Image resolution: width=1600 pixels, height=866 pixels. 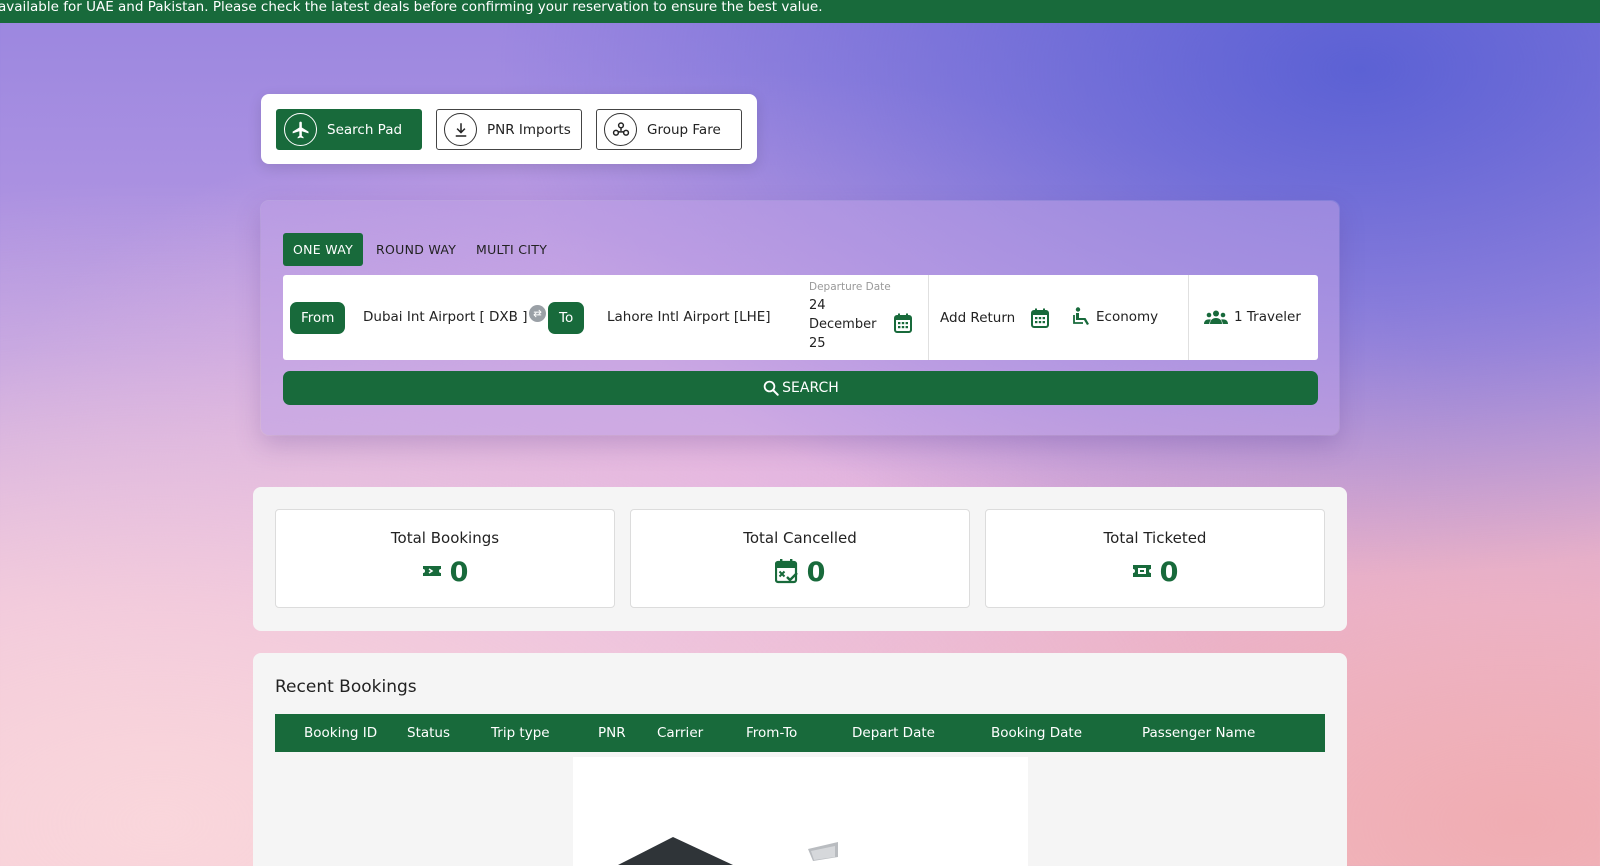 What do you see at coordinates (1036, 733) in the screenshot?
I see `column-header-booking-date: Booking Date` at bounding box center [1036, 733].